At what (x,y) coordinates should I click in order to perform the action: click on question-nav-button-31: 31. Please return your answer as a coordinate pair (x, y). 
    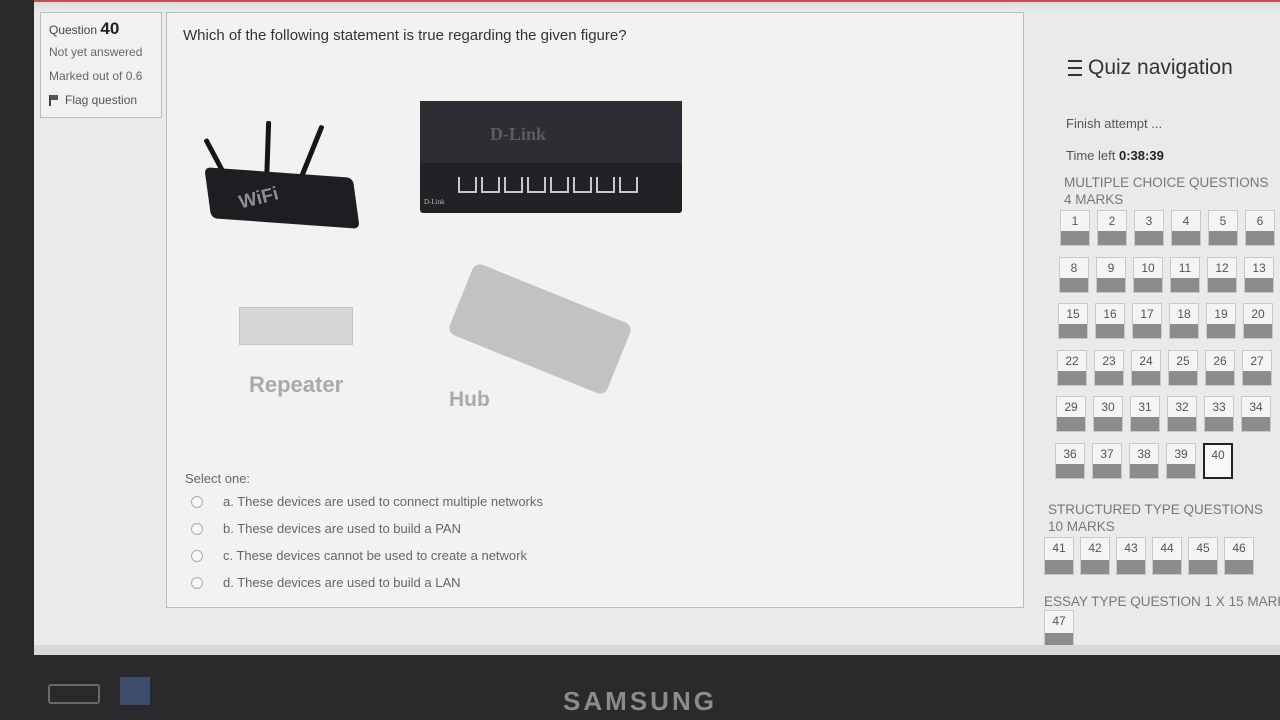
    Looking at the image, I should click on (1145, 414).